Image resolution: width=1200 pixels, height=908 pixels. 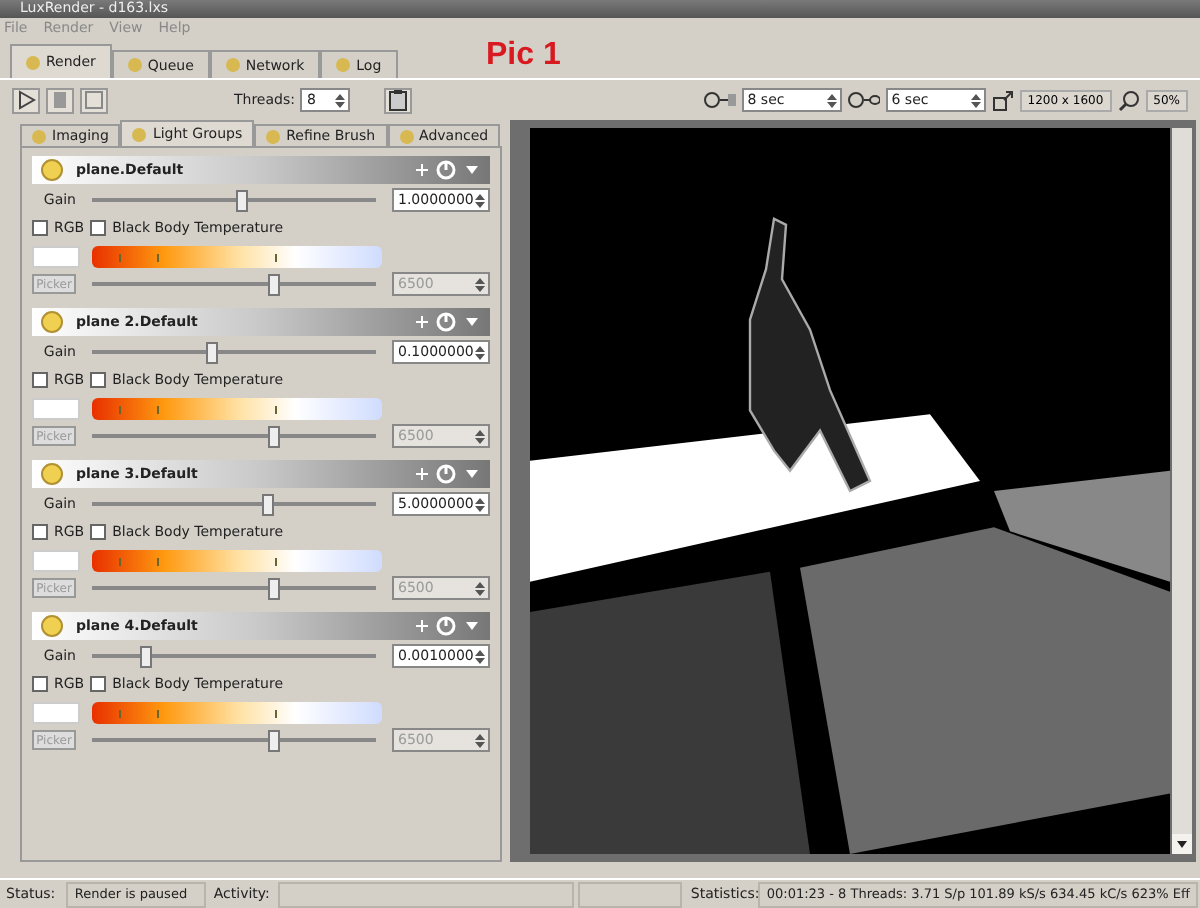 I want to click on stop-icon, so click(x=94, y=100).